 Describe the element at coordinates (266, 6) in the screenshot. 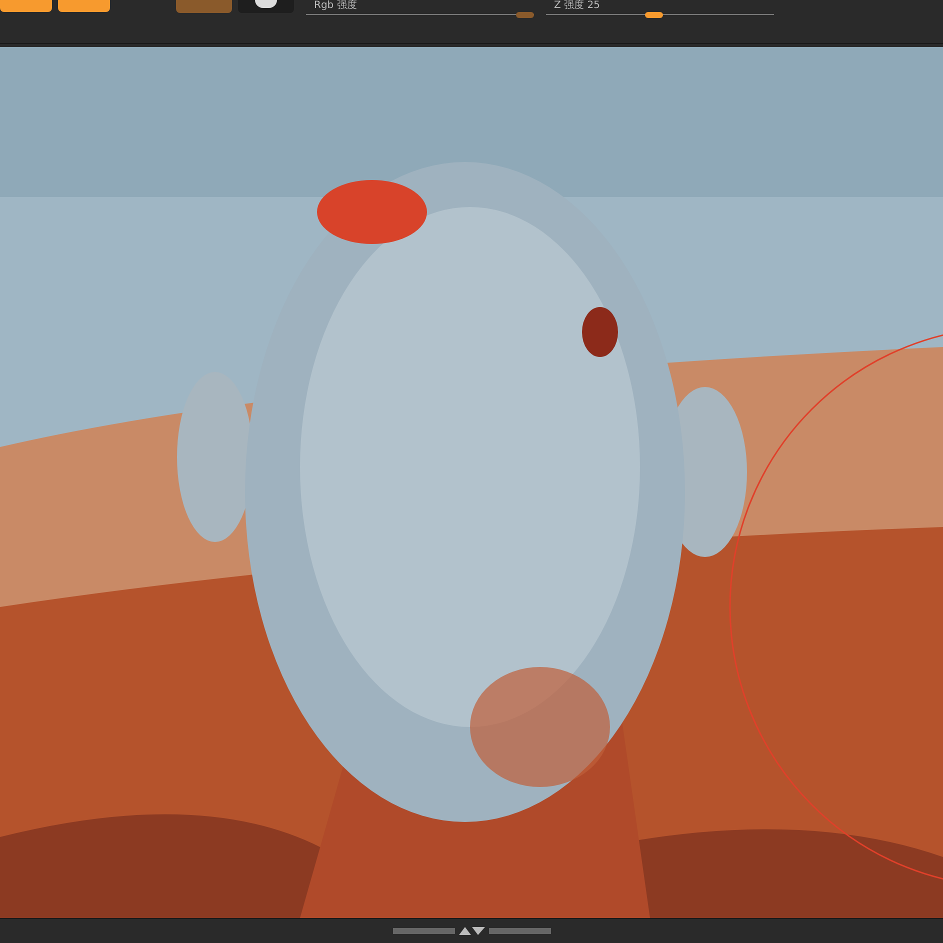

I see `material-button` at that location.